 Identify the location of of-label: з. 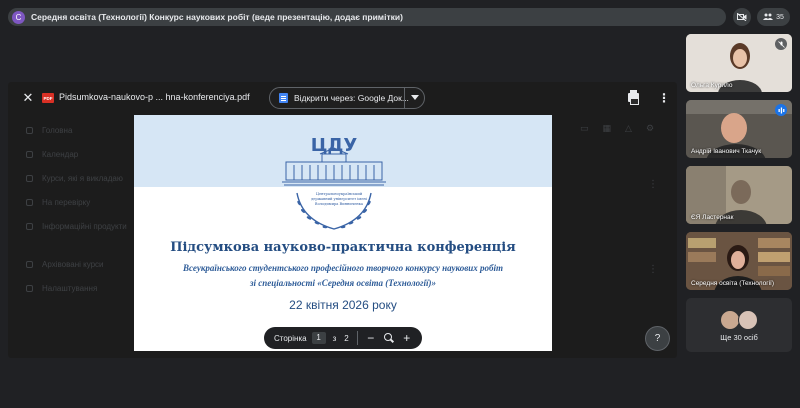
(334, 338).